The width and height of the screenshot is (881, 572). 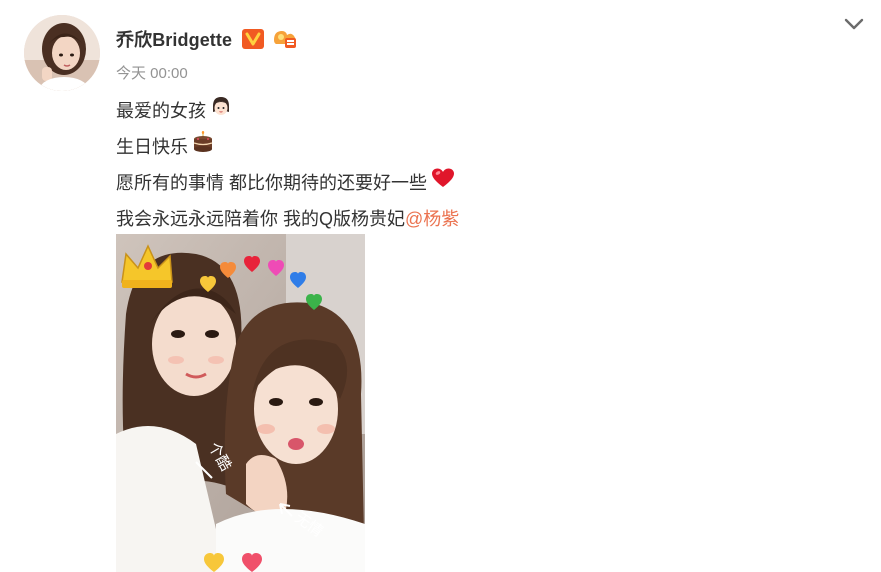 I want to click on post-line-4: 我会永远永远陪着你 我的Q版杨贵妃 @杨紫, so click(x=287, y=219).